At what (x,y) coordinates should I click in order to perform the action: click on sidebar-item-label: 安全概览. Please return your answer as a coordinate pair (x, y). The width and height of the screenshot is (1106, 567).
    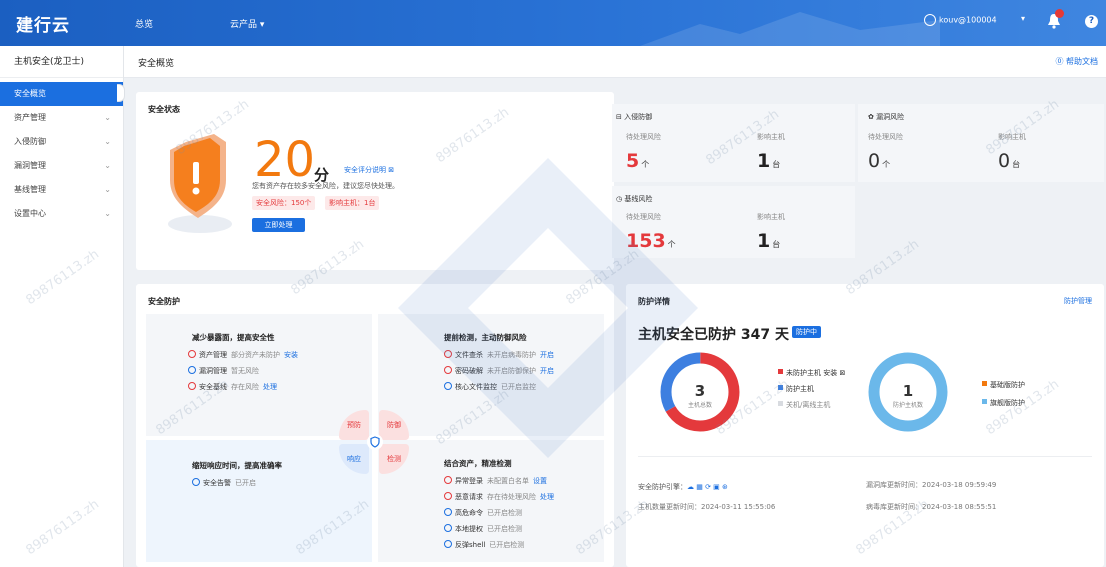
    Looking at the image, I should click on (30, 93).